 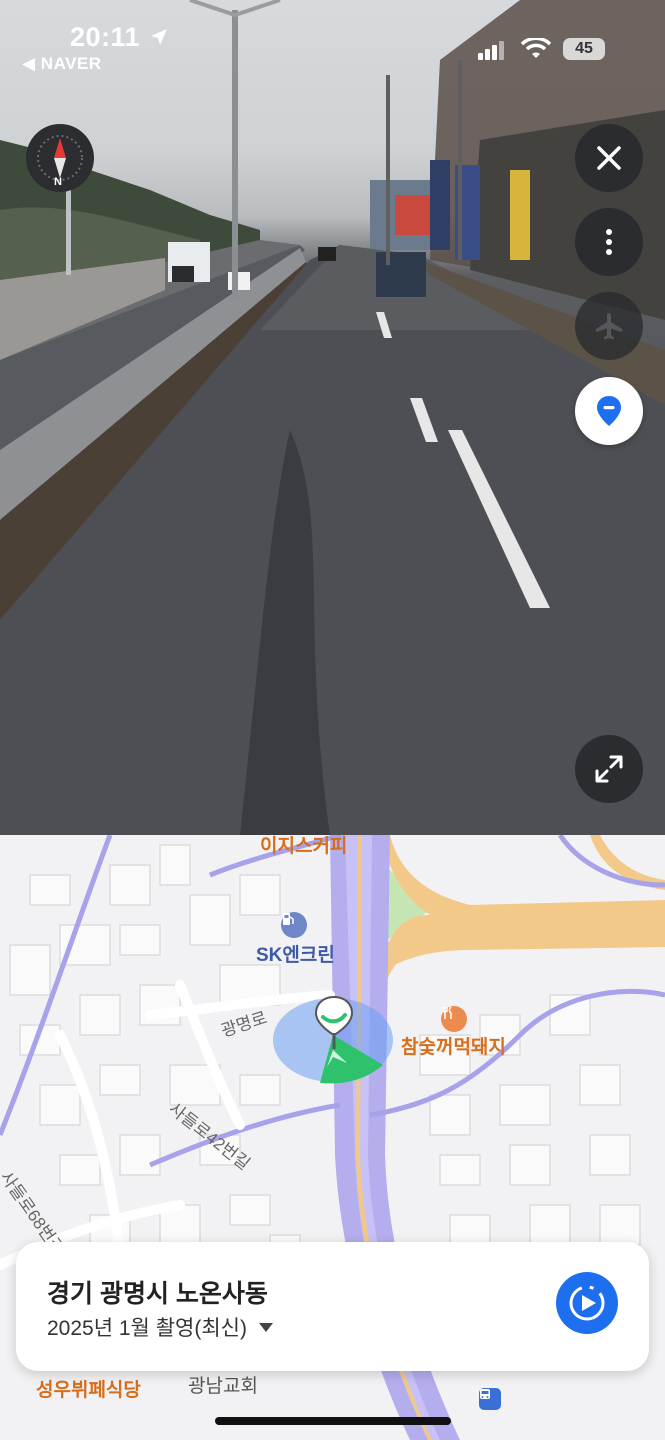 What do you see at coordinates (304, 846) in the screenshot?
I see `map-label-top-poi: 이지스커피` at bounding box center [304, 846].